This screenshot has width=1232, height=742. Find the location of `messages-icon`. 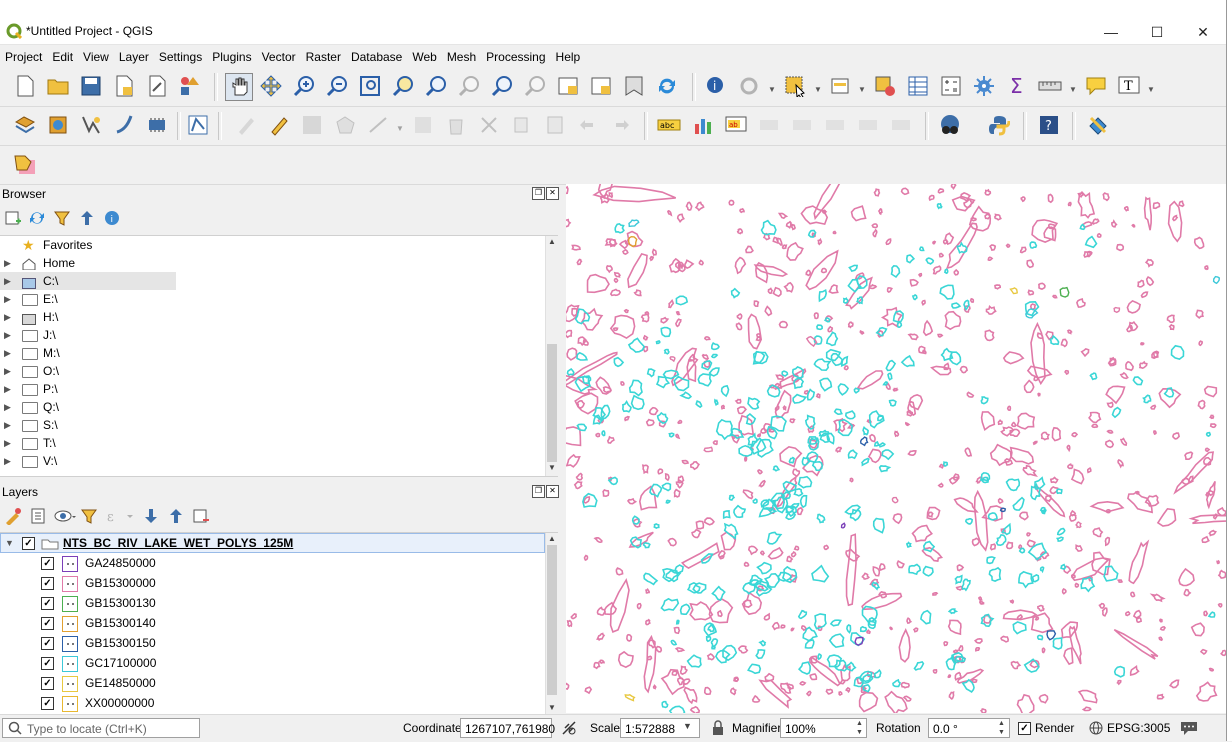

messages-icon is located at coordinates (1189, 729).